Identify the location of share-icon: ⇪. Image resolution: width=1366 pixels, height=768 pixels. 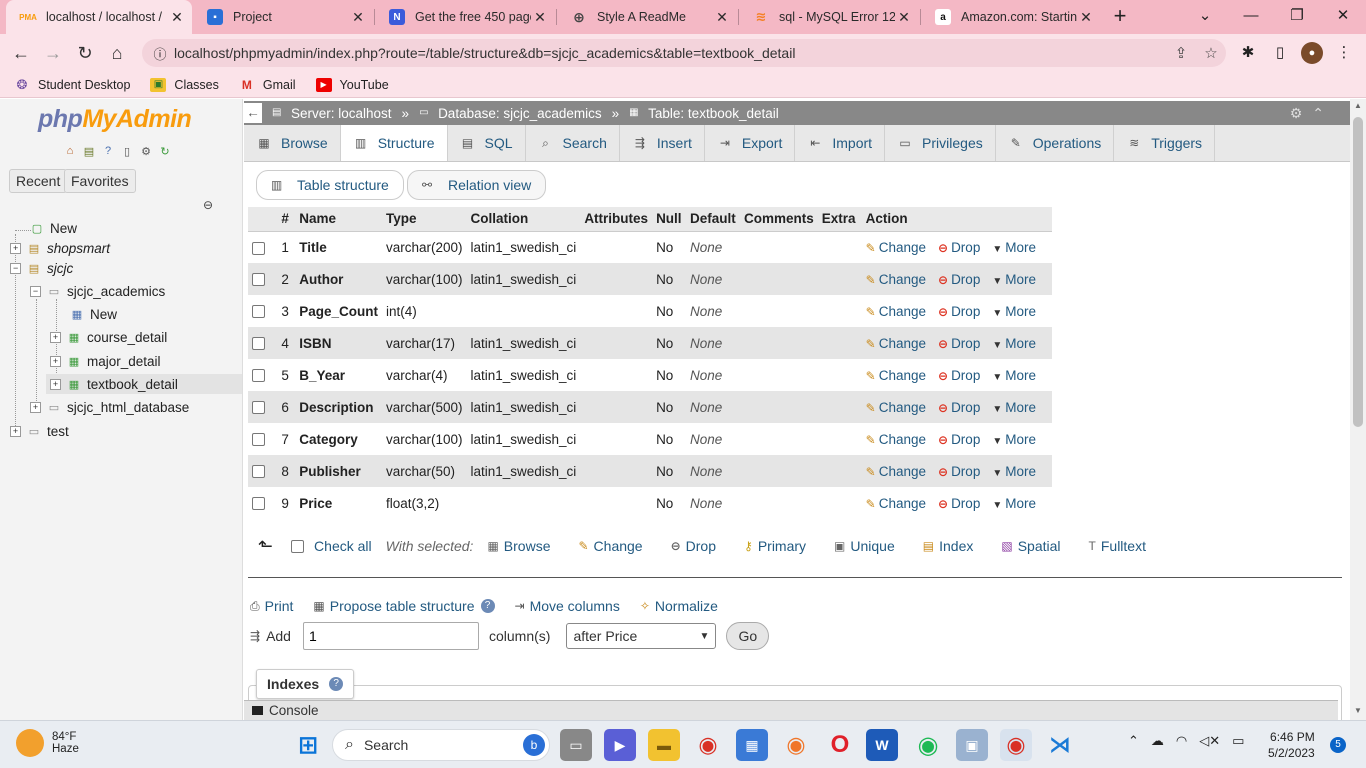
(1181, 53).